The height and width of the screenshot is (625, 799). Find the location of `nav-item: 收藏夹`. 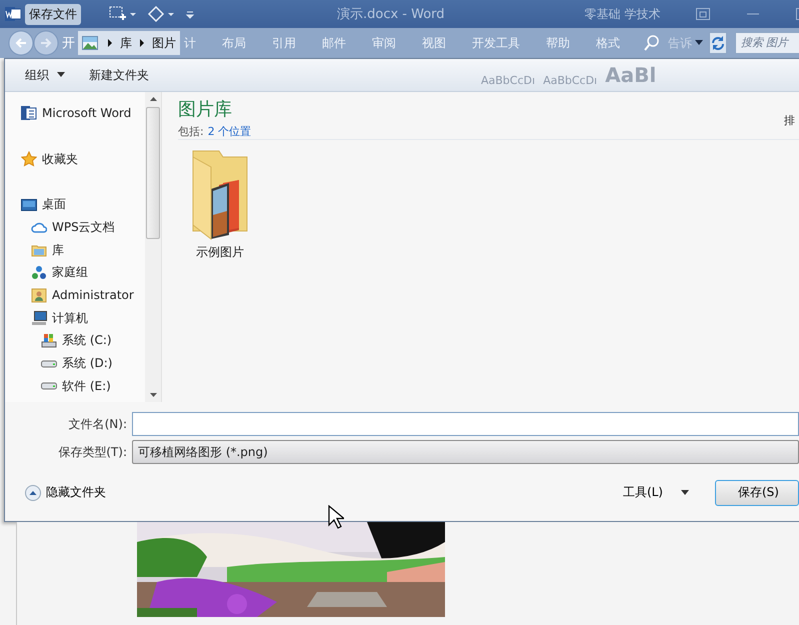

nav-item: 收藏夹 is located at coordinates (60, 159).